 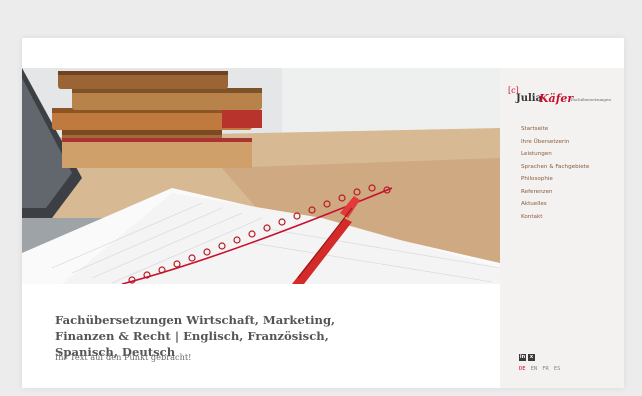 What do you see at coordinates (545, 369) in the screenshot?
I see `lang-fr: FR` at bounding box center [545, 369].